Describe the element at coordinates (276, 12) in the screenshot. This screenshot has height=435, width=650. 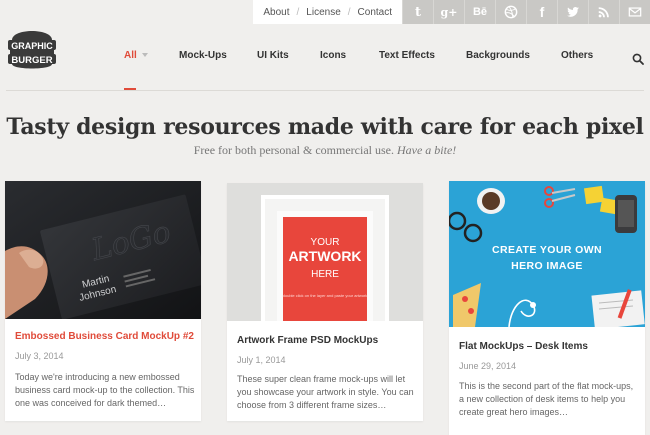
I see `about-link: About` at that location.